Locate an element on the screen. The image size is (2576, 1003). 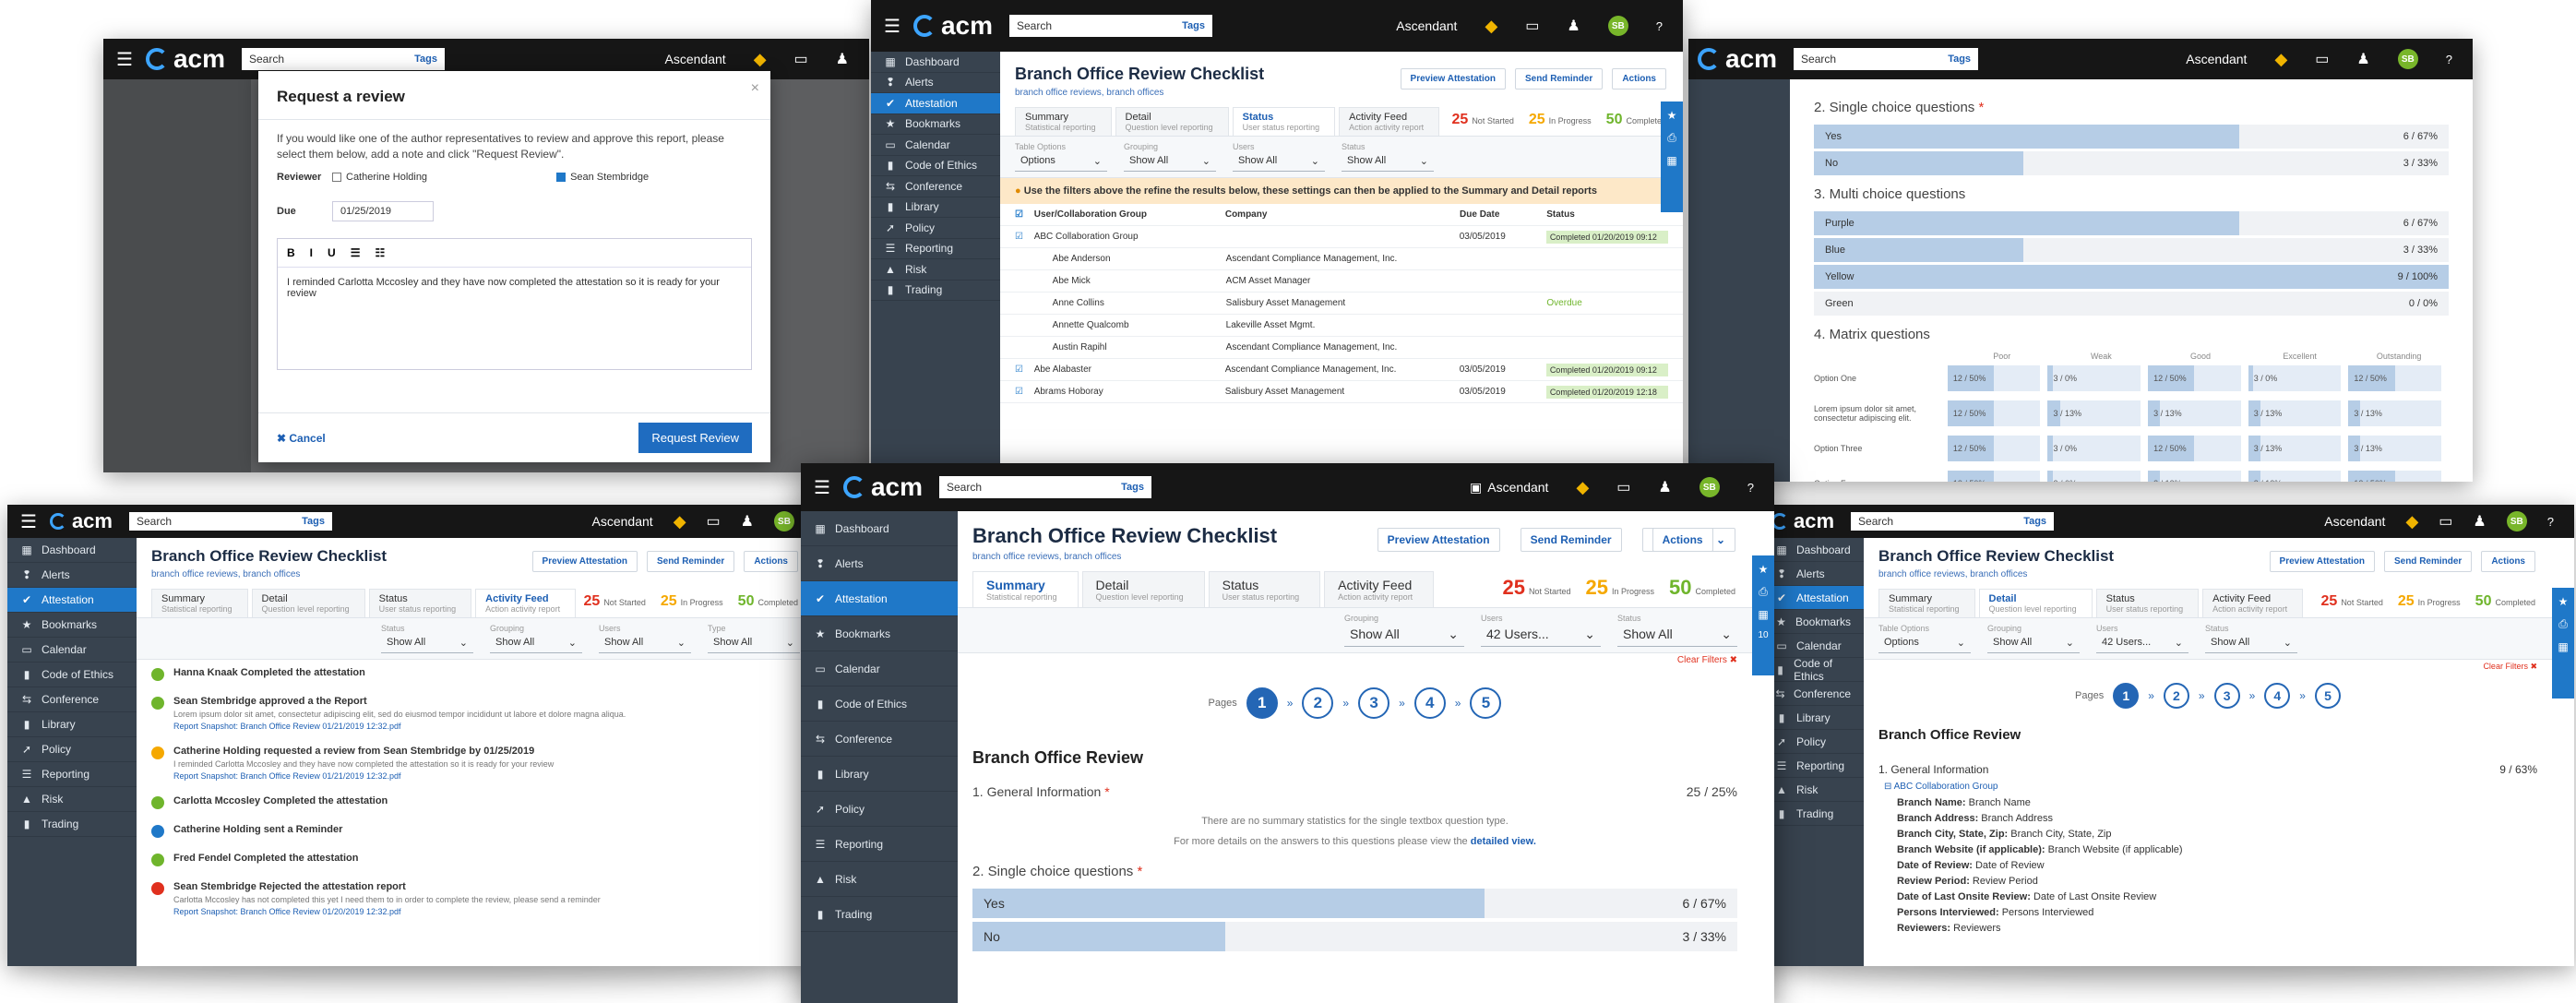
page-1-button: 1 is located at coordinates (2126, 696).